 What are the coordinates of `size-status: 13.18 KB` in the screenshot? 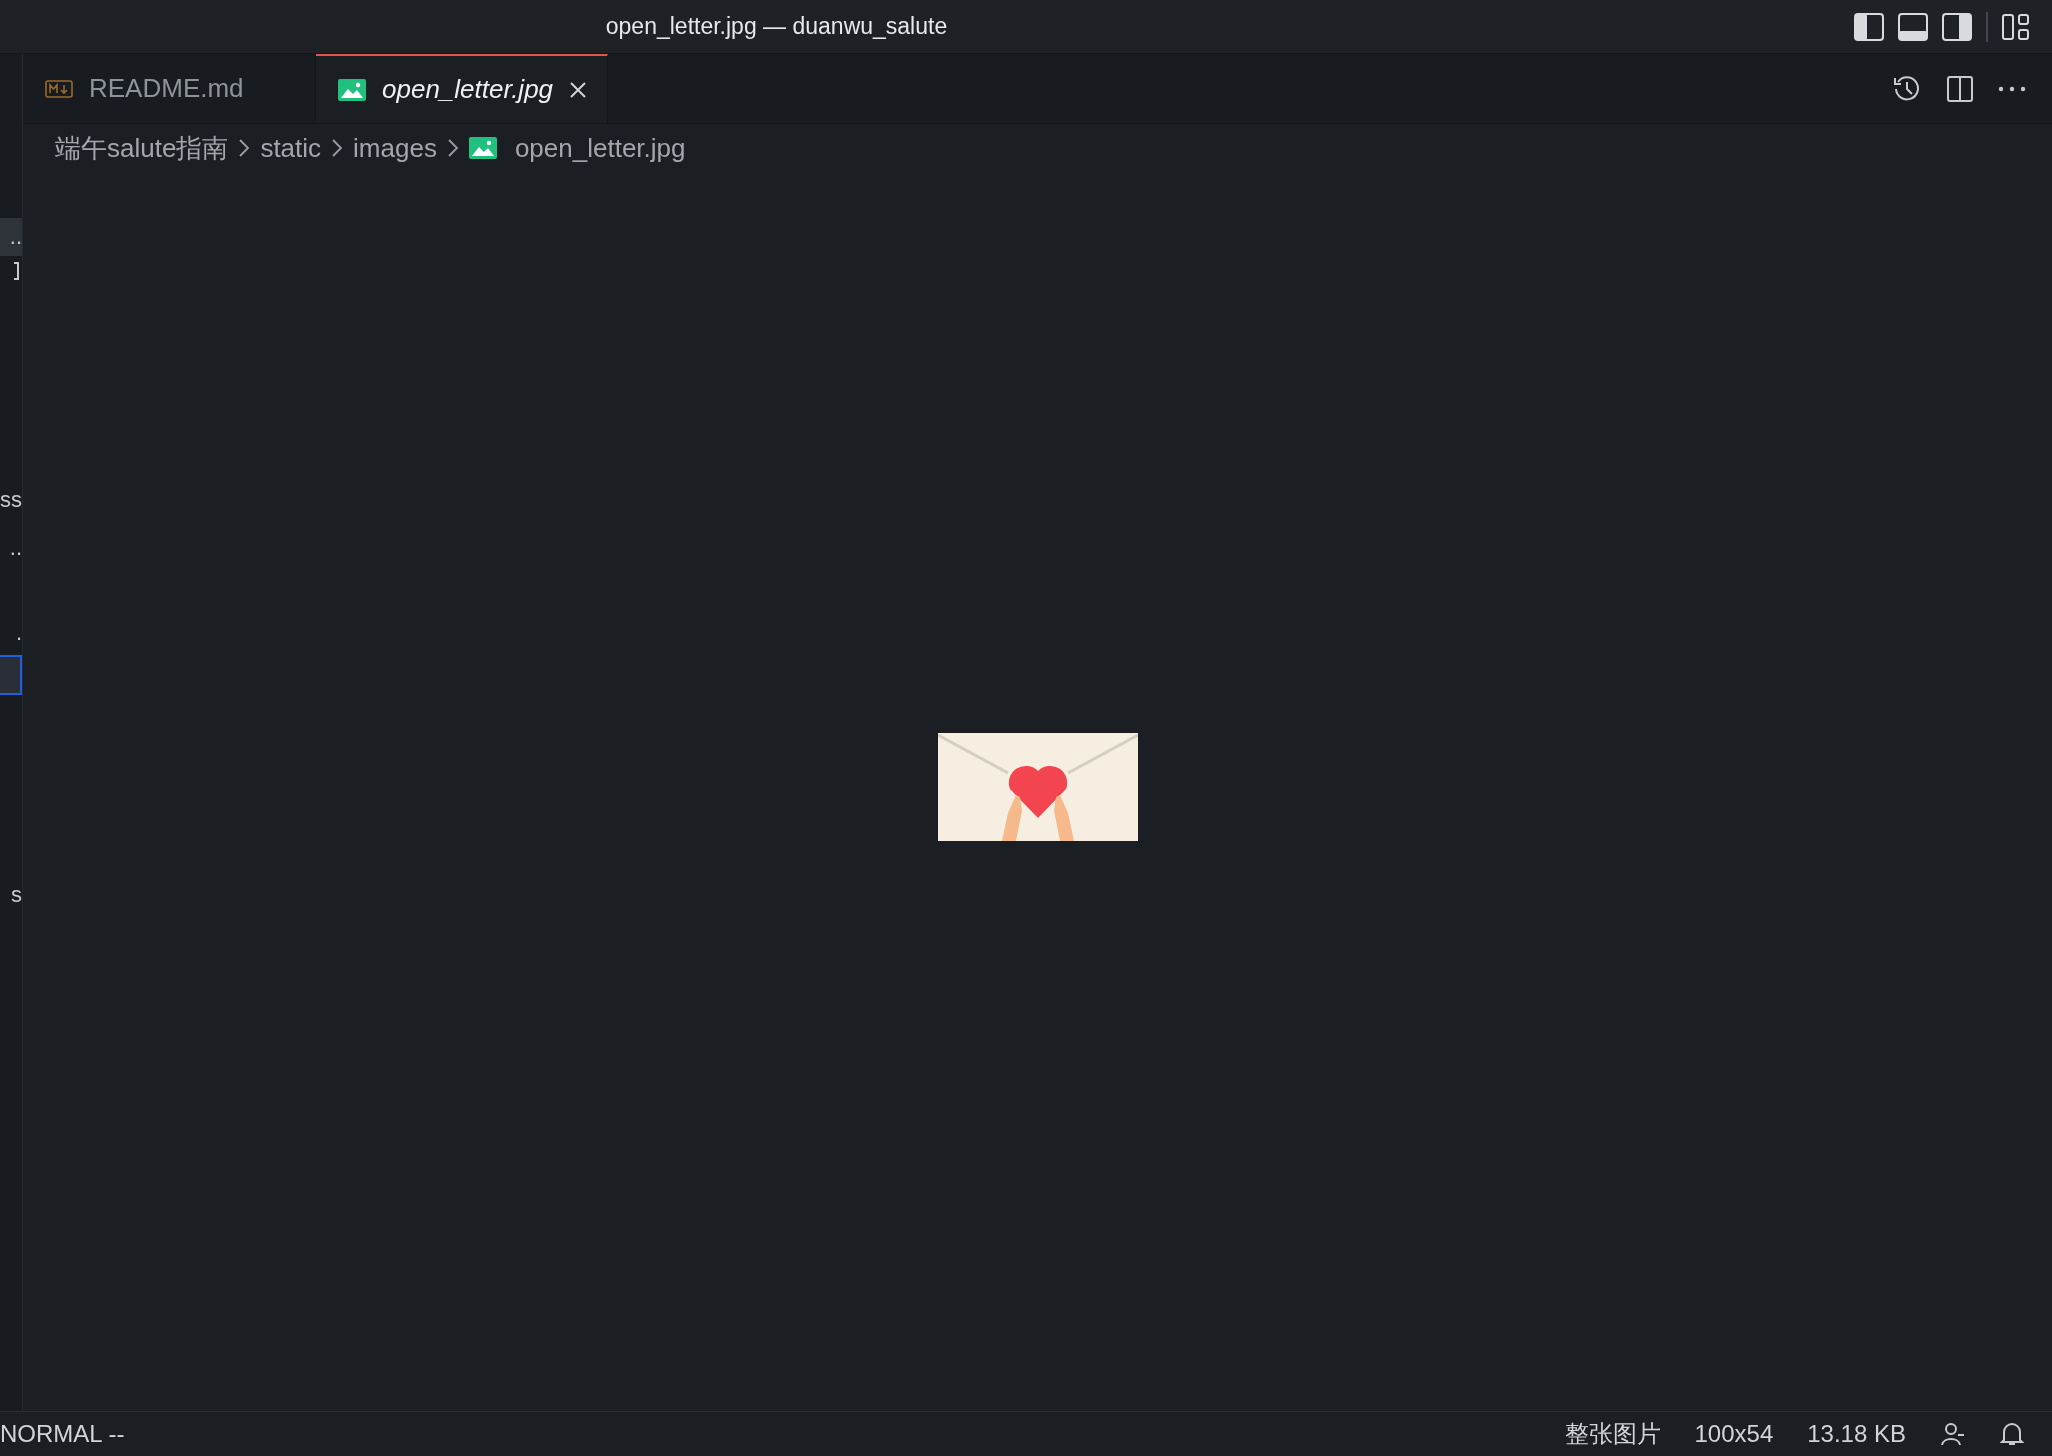 It's located at (1856, 1434).